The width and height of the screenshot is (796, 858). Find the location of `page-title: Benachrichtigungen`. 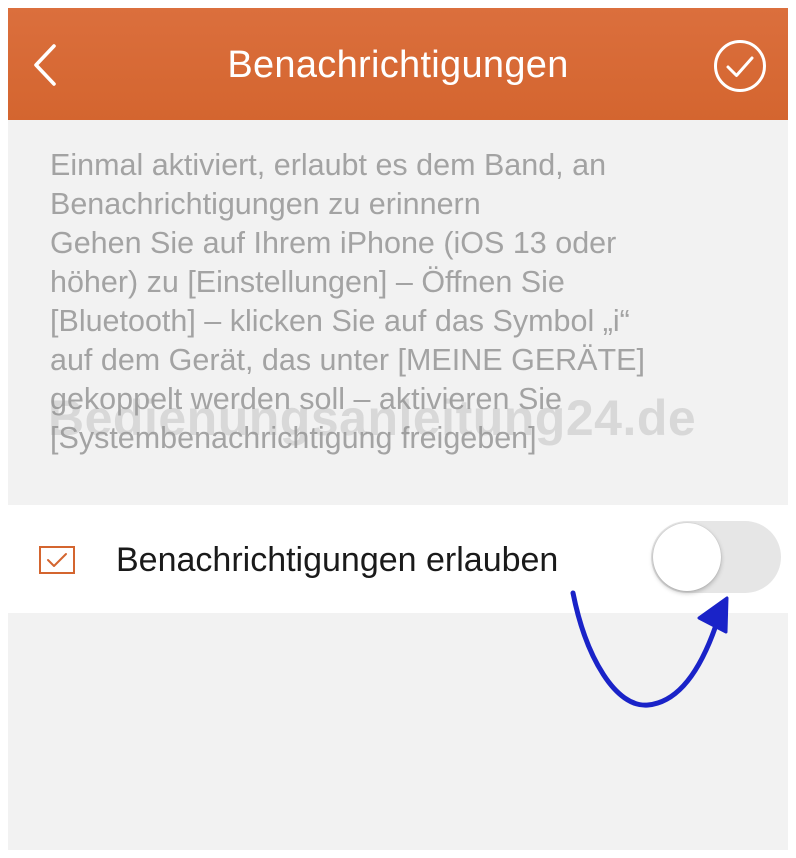

page-title: Benachrichtigungen is located at coordinates (398, 65).